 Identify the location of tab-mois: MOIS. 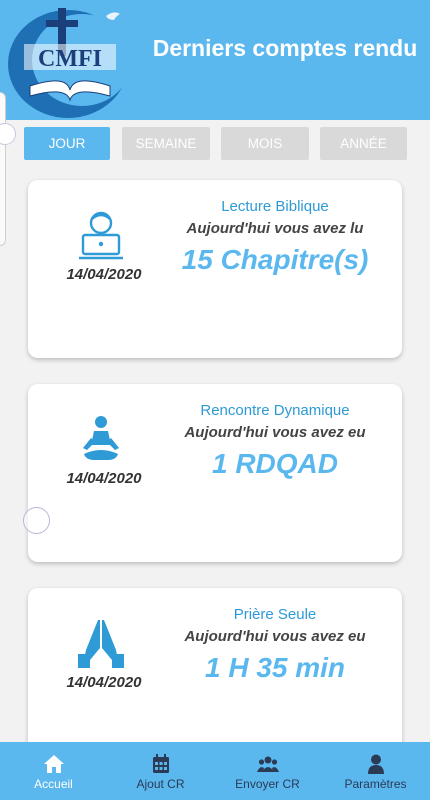
(265, 143).